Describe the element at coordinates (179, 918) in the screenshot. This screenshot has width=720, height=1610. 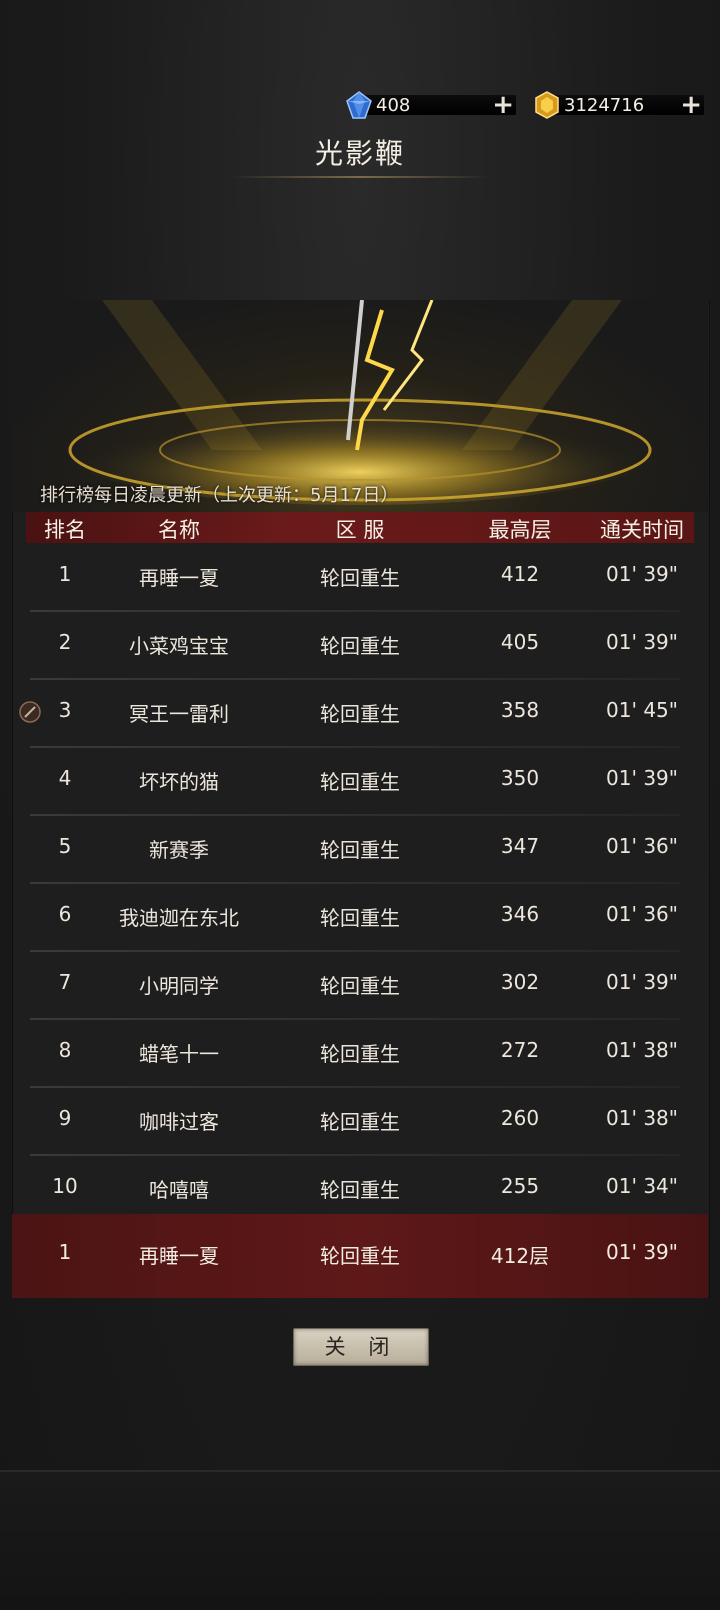
I see `row-name: 我迪迦在东北` at that location.